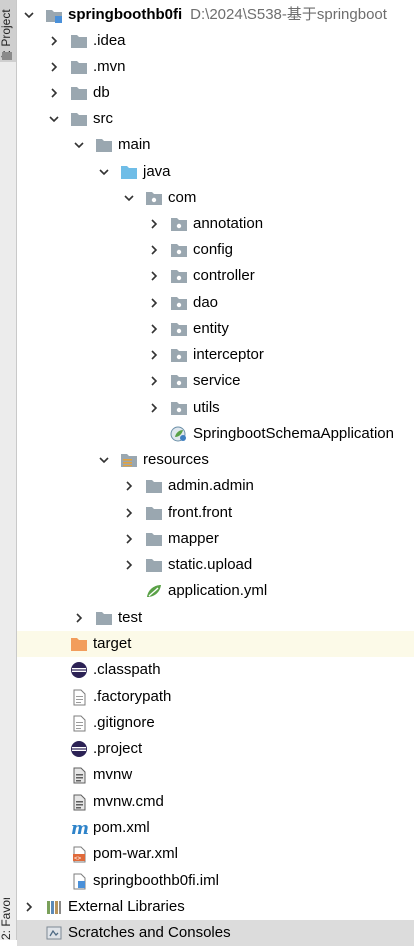 This screenshot has width=414, height=946. I want to click on module-icon, so click(54, 15).